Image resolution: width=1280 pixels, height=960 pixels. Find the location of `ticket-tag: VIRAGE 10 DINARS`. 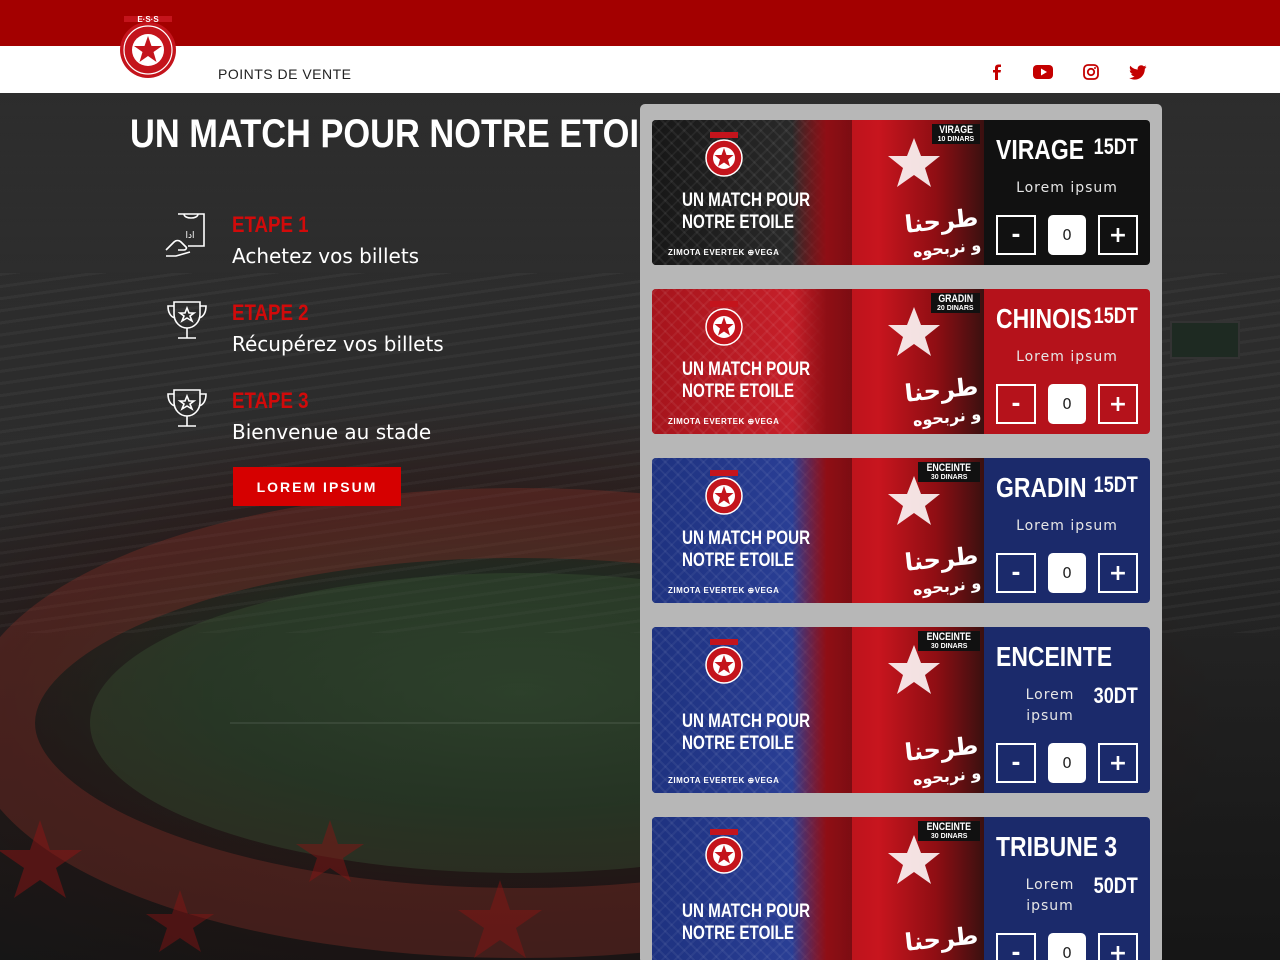

ticket-tag: VIRAGE 10 DINARS is located at coordinates (955, 134).